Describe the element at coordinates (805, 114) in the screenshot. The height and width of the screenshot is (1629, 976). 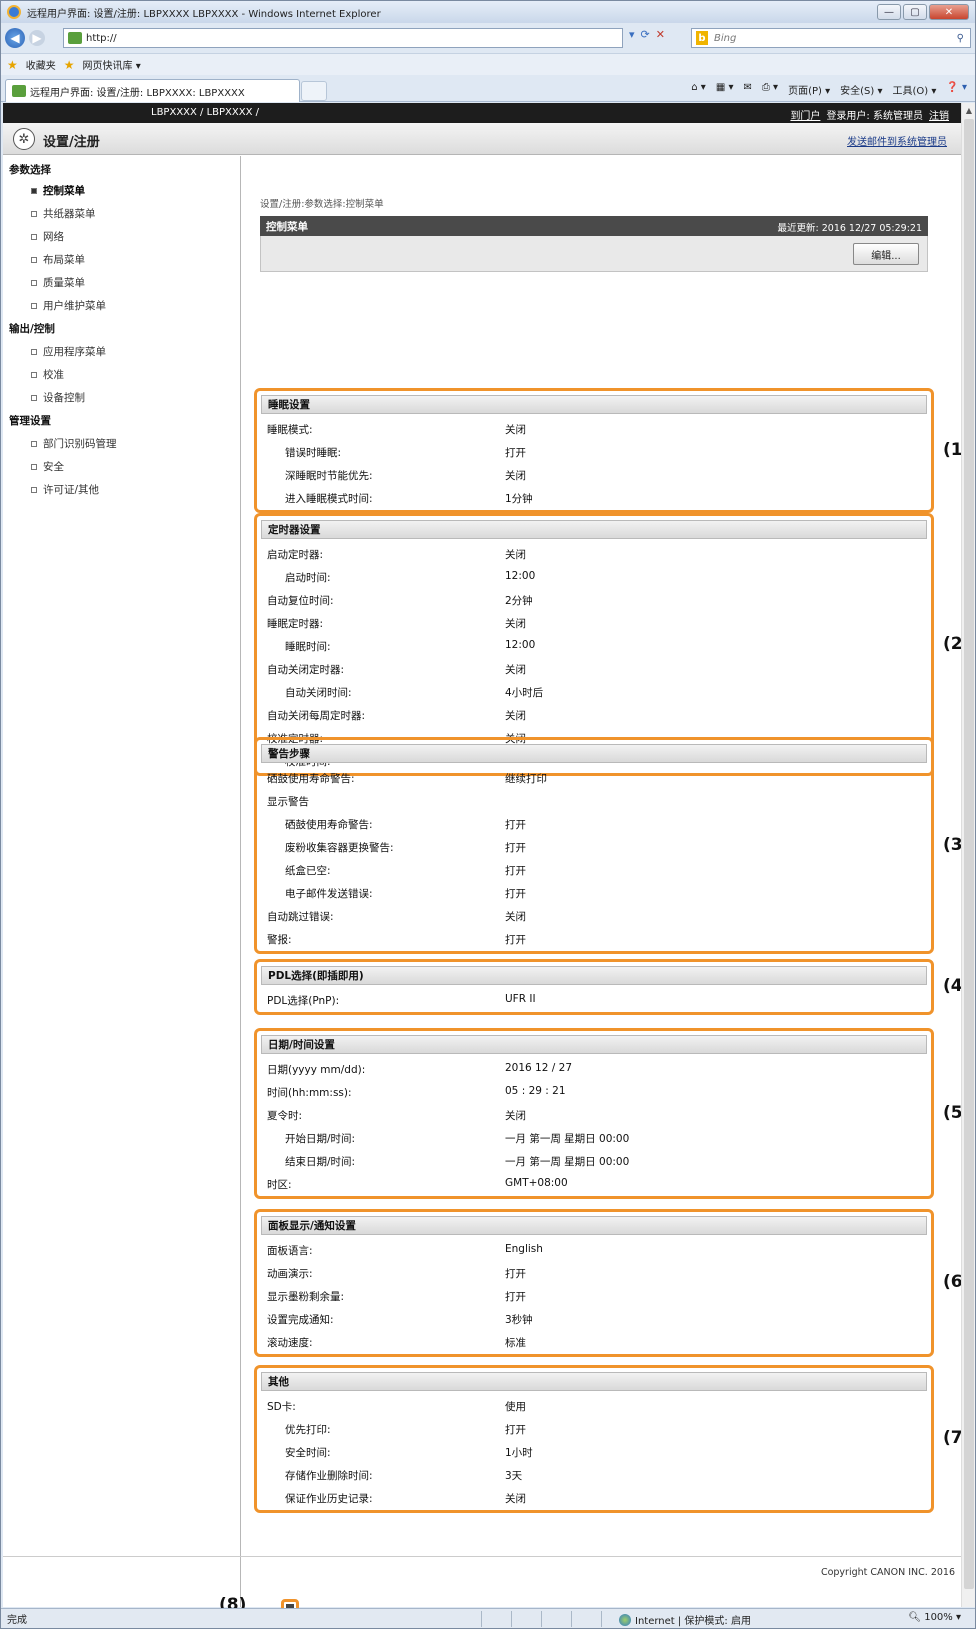
I see `portal-link: 到门户` at that location.